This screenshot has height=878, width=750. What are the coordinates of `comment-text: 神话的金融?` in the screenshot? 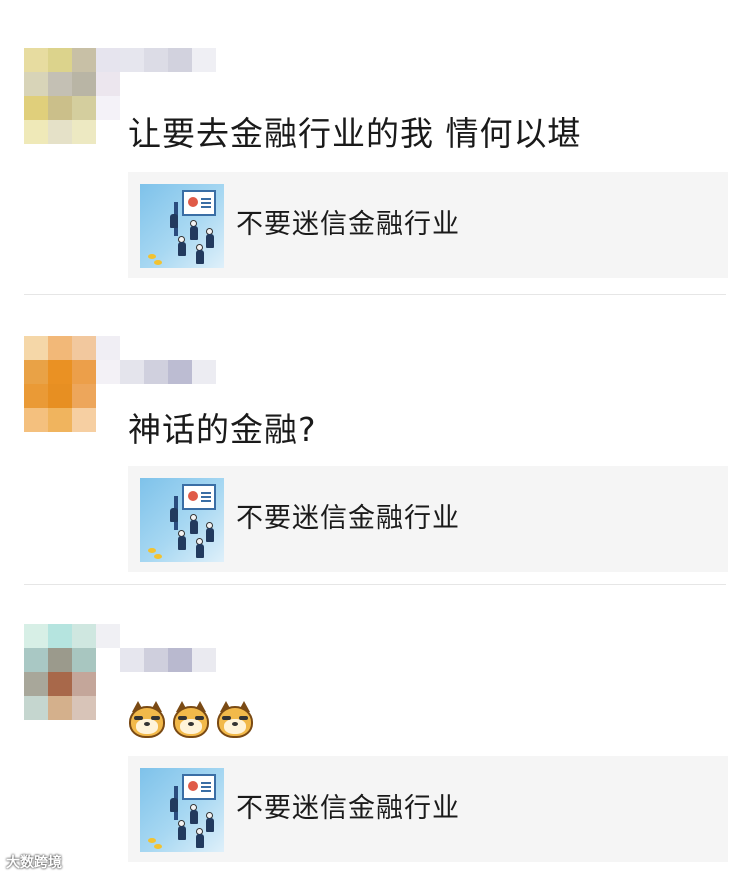 It's located at (222, 429).